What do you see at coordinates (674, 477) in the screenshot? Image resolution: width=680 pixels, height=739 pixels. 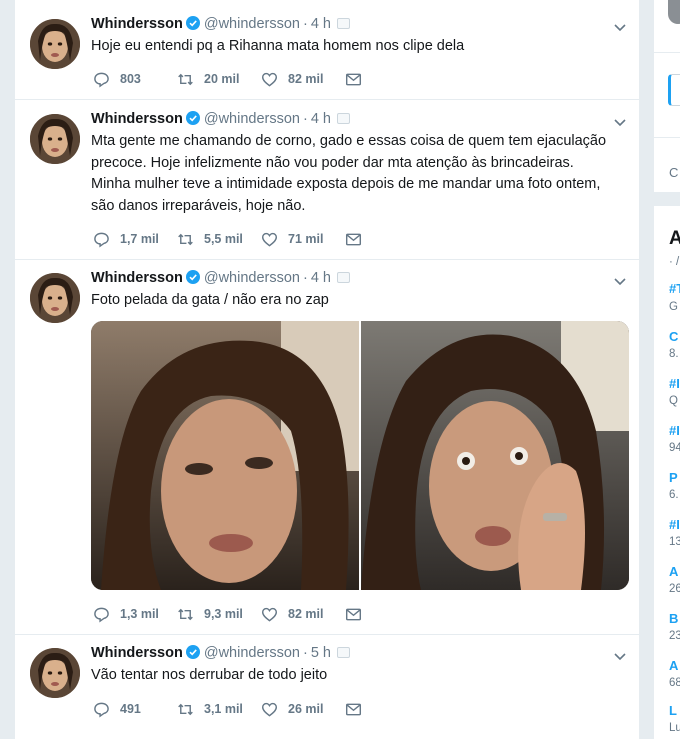 I see `trend-item-name: P` at bounding box center [674, 477].